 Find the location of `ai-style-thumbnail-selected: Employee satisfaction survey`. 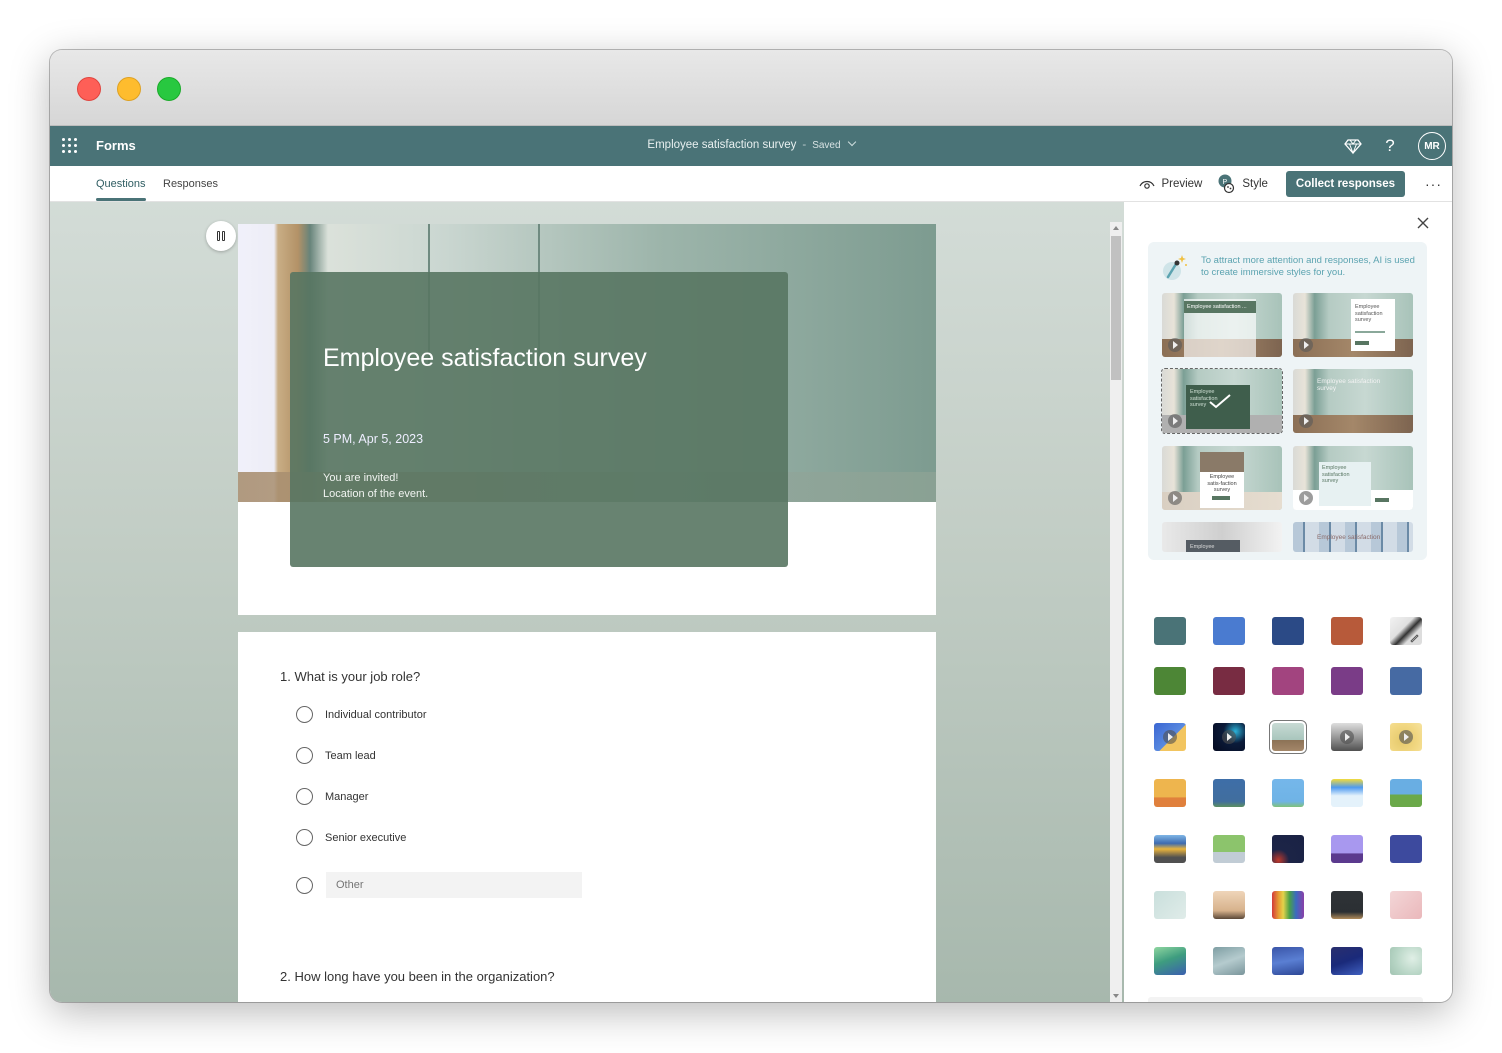

ai-style-thumbnail-selected: Employee satisfaction survey is located at coordinates (1222, 401).